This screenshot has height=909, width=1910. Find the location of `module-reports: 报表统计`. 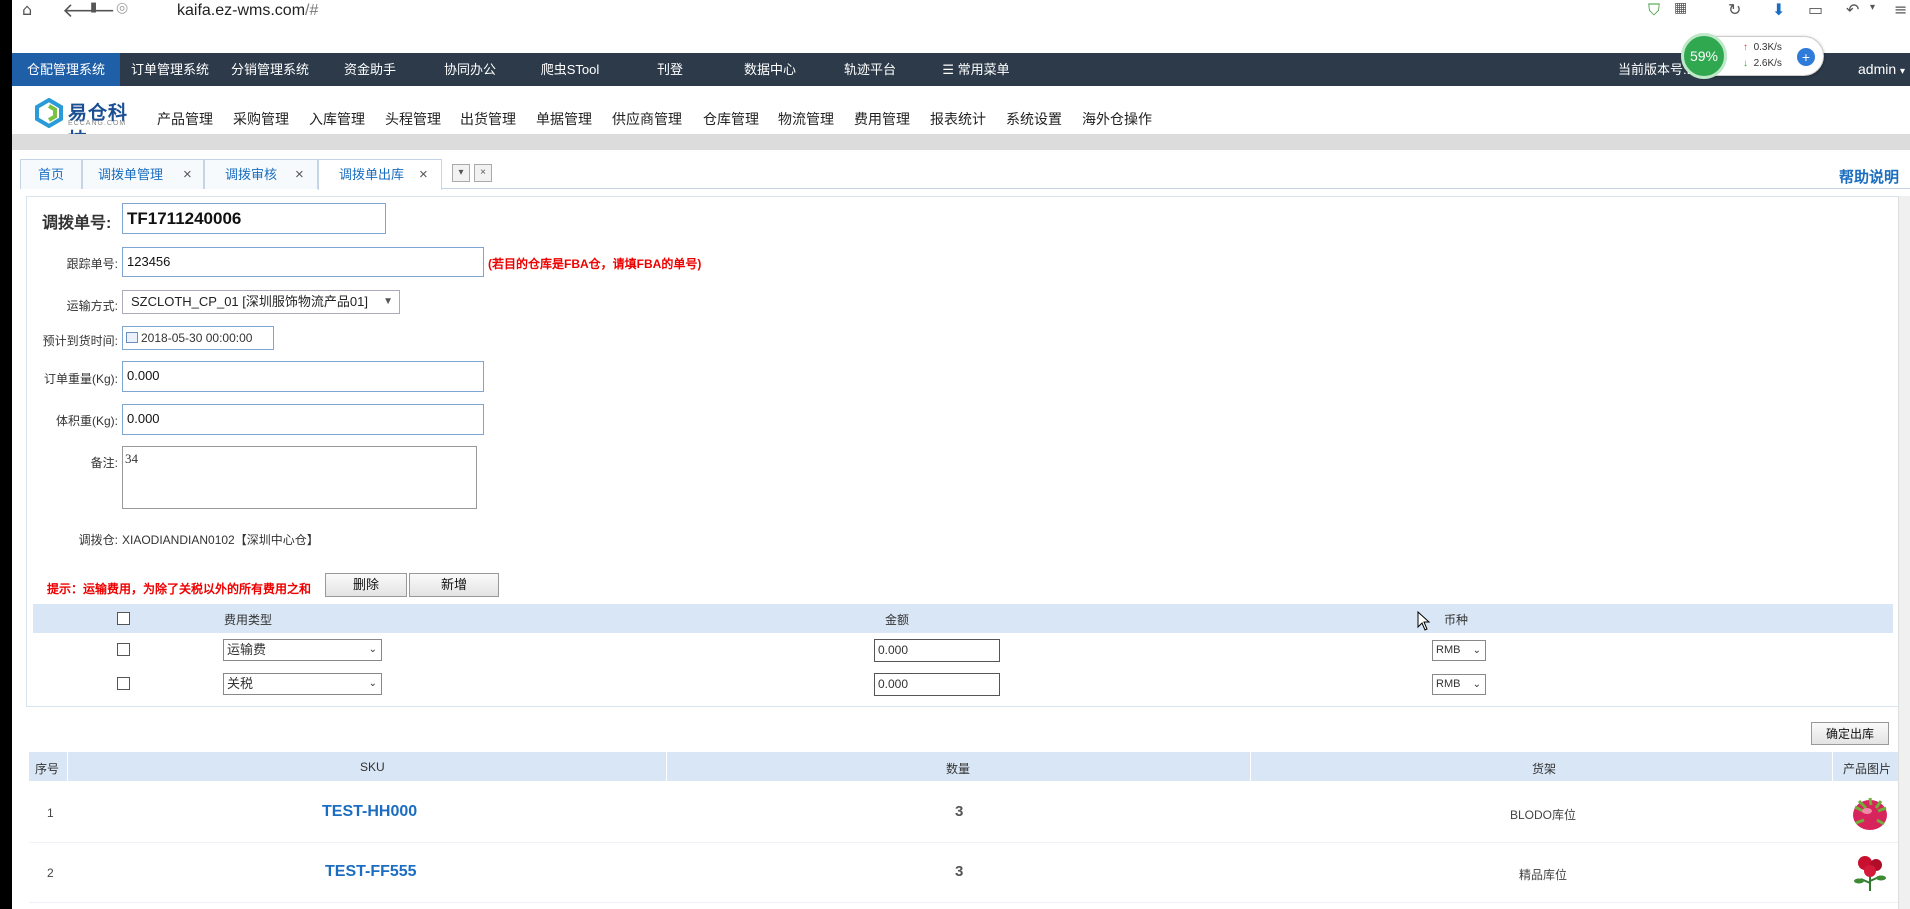

module-reports: 报表统计 is located at coordinates (958, 119).